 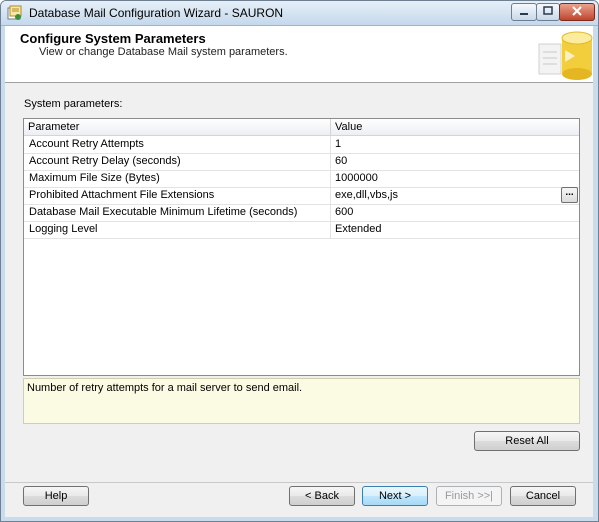 I want to click on reset-all-button: Reset All, so click(x=527, y=441).